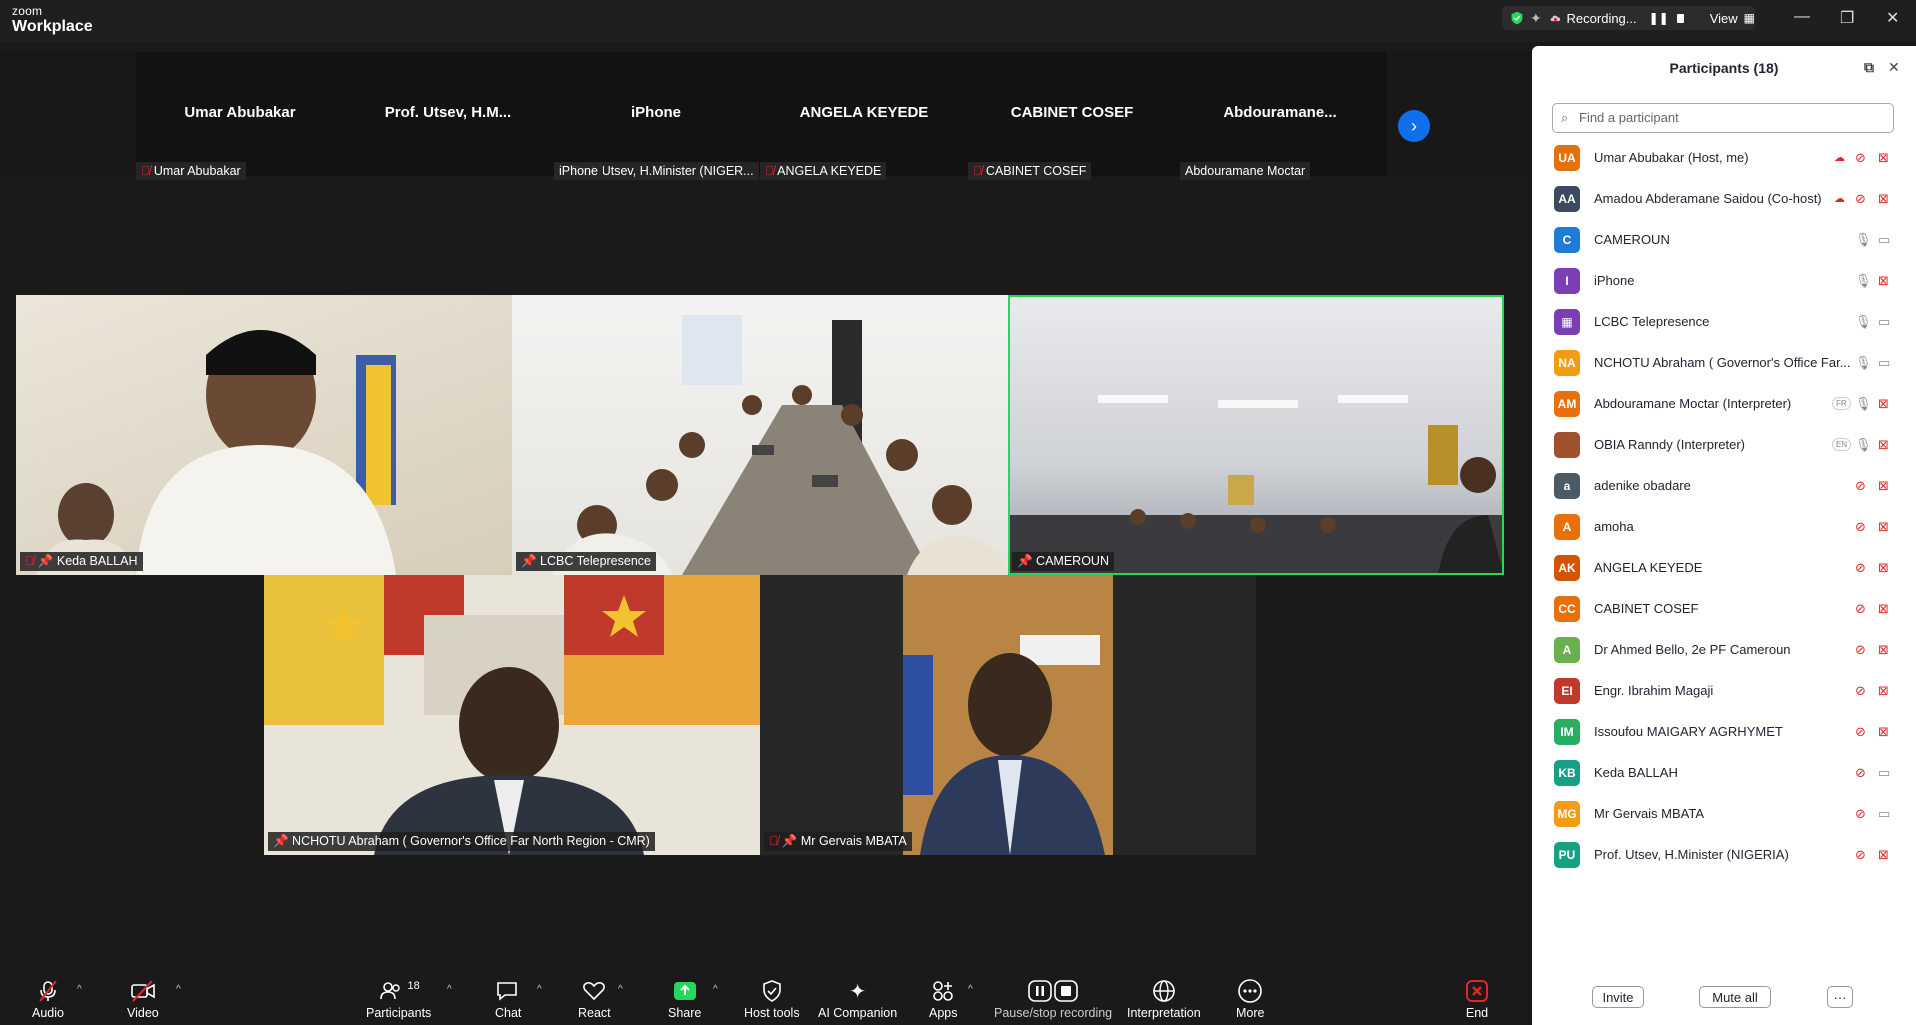 The width and height of the screenshot is (1916, 1025). What do you see at coordinates (539, 989) in the screenshot?
I see `chat-options-caret: ^` at bounding box center [539, 989].